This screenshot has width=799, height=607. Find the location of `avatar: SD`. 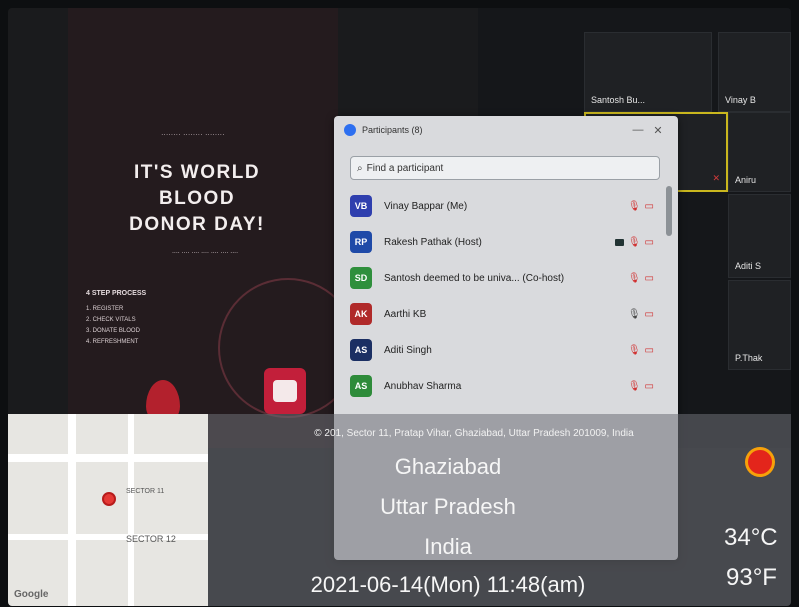

avatar: SD is located at coordinates (361, 278).